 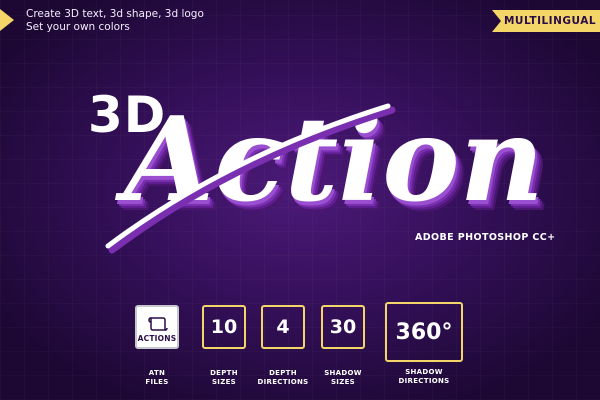 What do you see at coordinates (424, 376) in the screenshot?
I see `feature-caption: SHADOW DIRECTIONS` at bounding box center [424, 376].